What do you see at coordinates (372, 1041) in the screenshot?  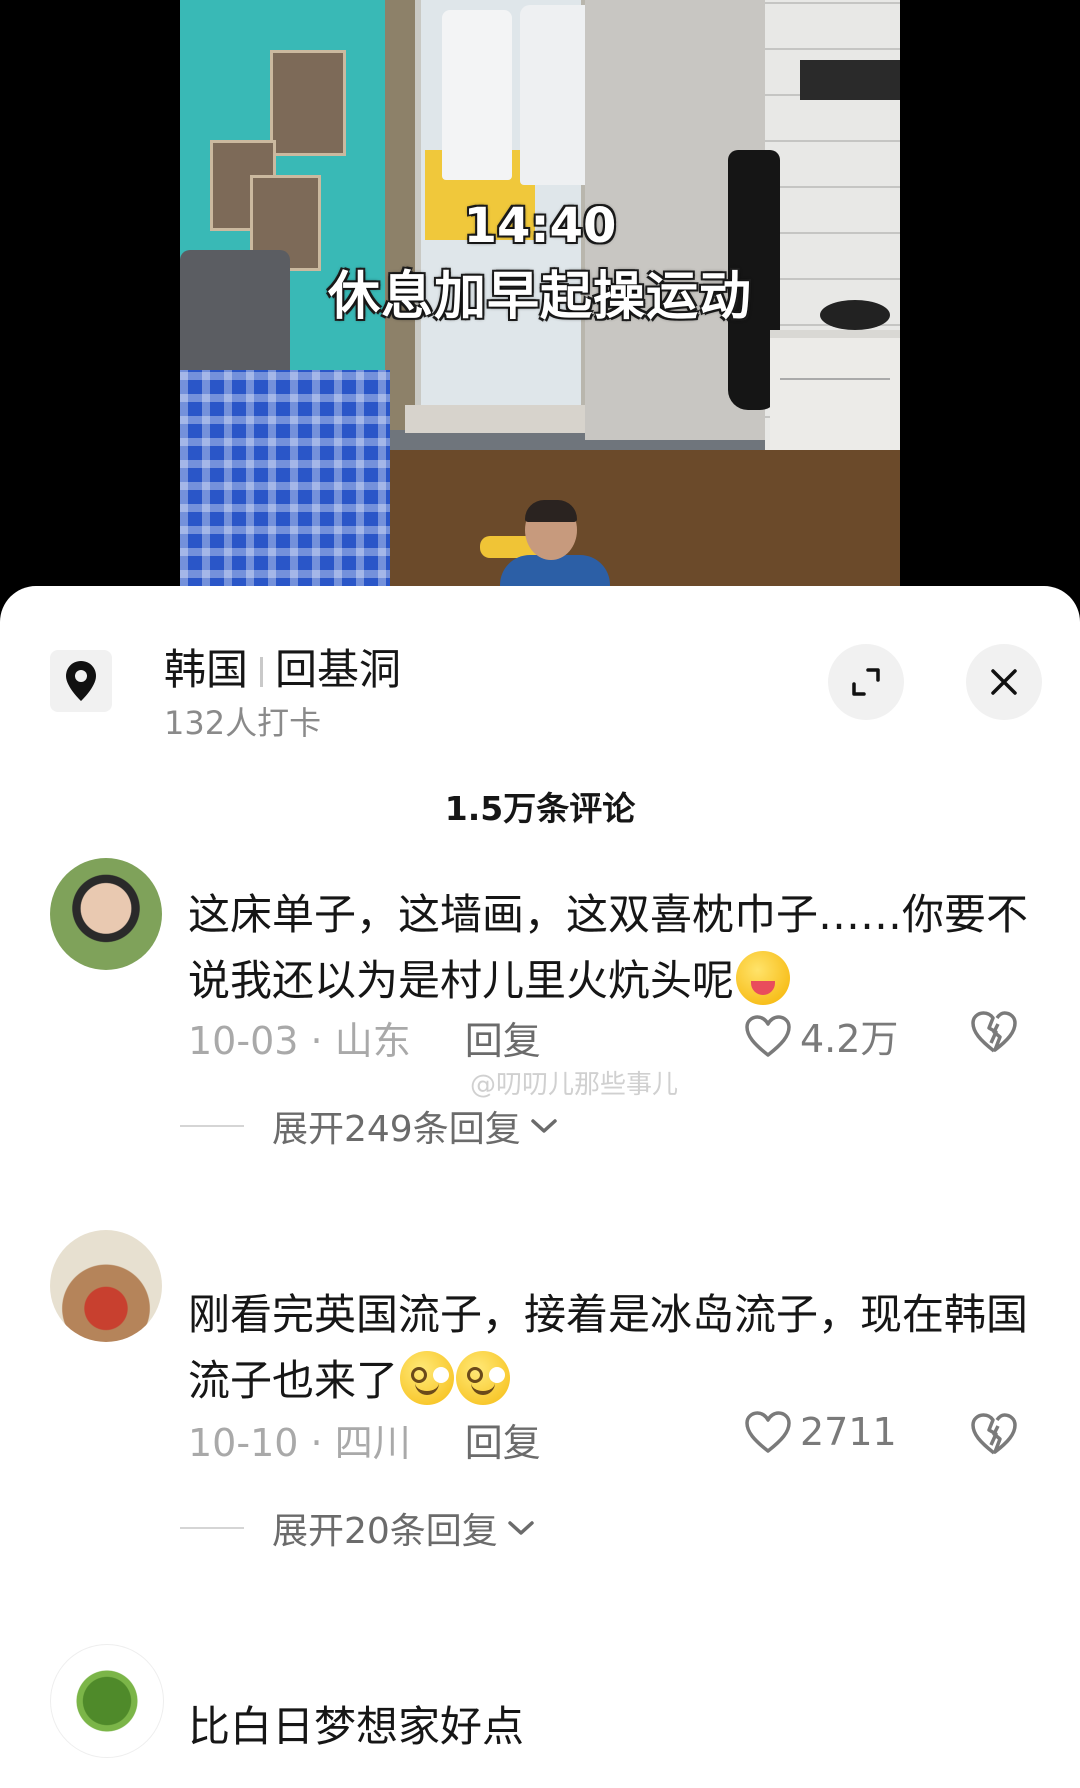 I see `comment-region: 山东` at bounding box center [372, 1041].